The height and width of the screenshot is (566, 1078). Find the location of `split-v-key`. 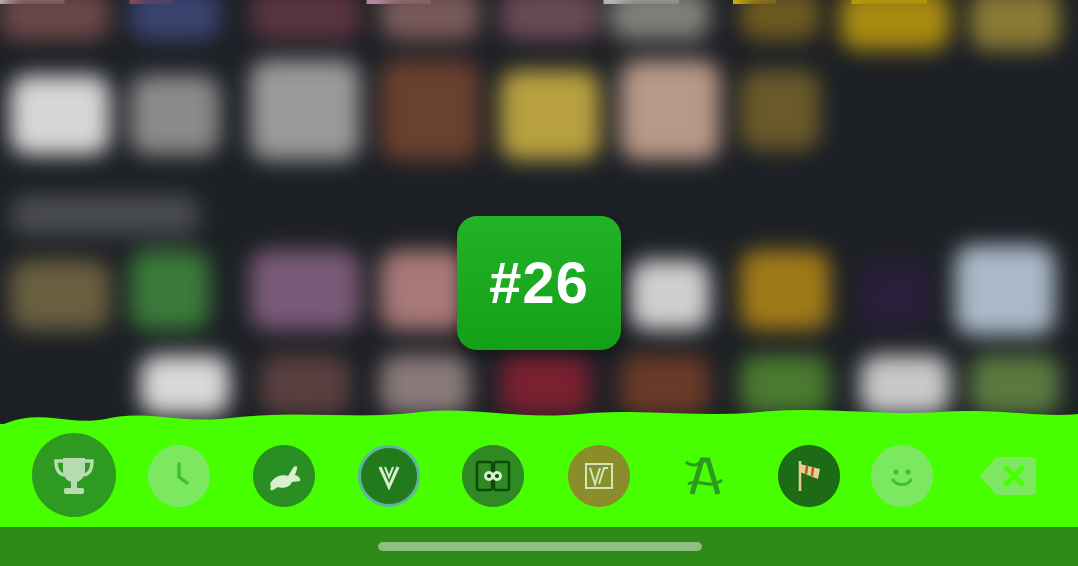

split-v-key is located at coordinates (599, 476).